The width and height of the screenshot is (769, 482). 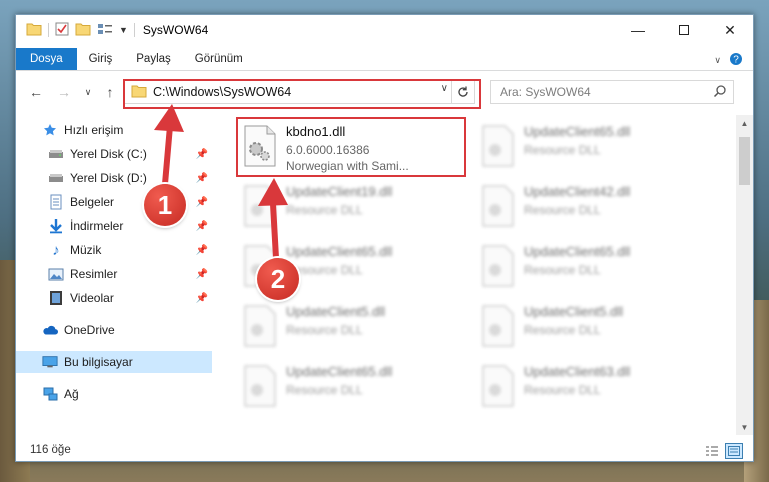 What do you see at coordinates (114, 394) in the screenshot?
I see `nav-item-network: Ağ` at bounding box center [114, 394].